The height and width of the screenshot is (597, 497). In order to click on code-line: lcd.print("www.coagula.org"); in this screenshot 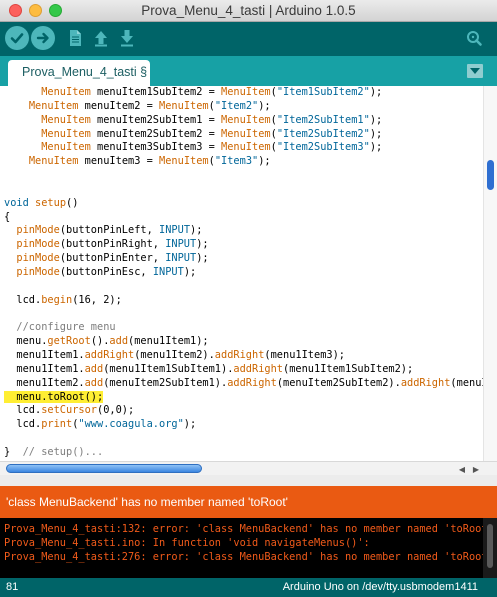, I will do `click(243, 425)`.